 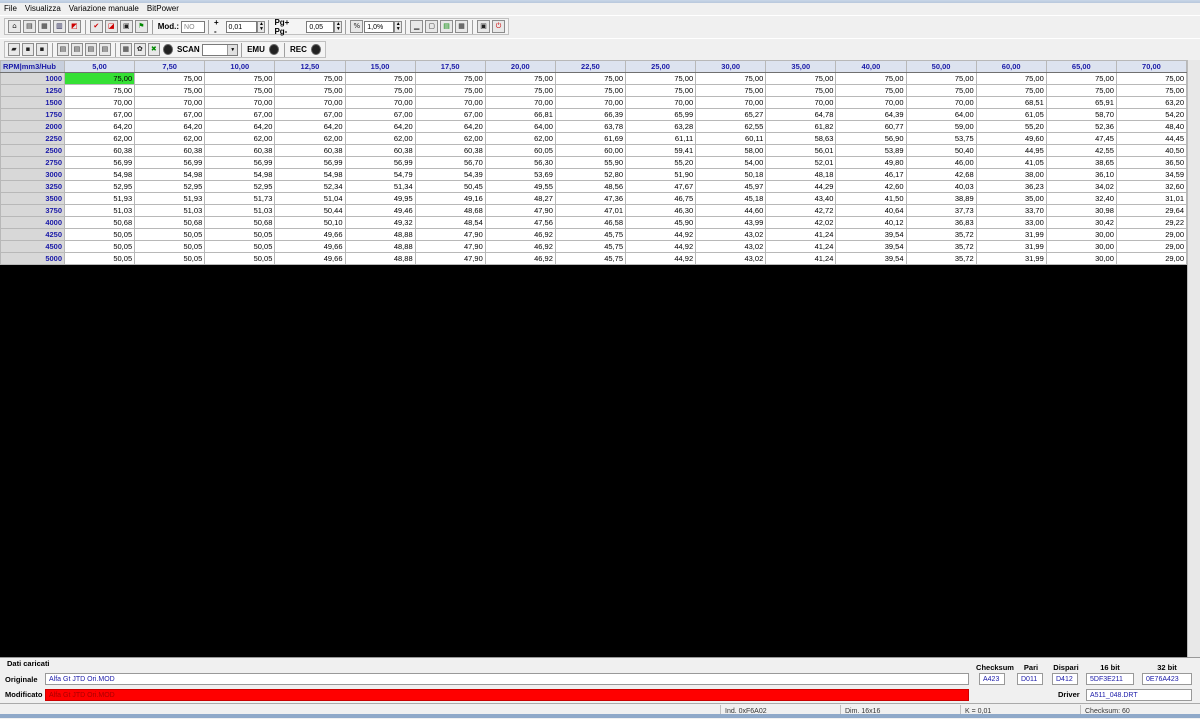 I want to click on map-cell: 48,18, so click(x=801, y=174).